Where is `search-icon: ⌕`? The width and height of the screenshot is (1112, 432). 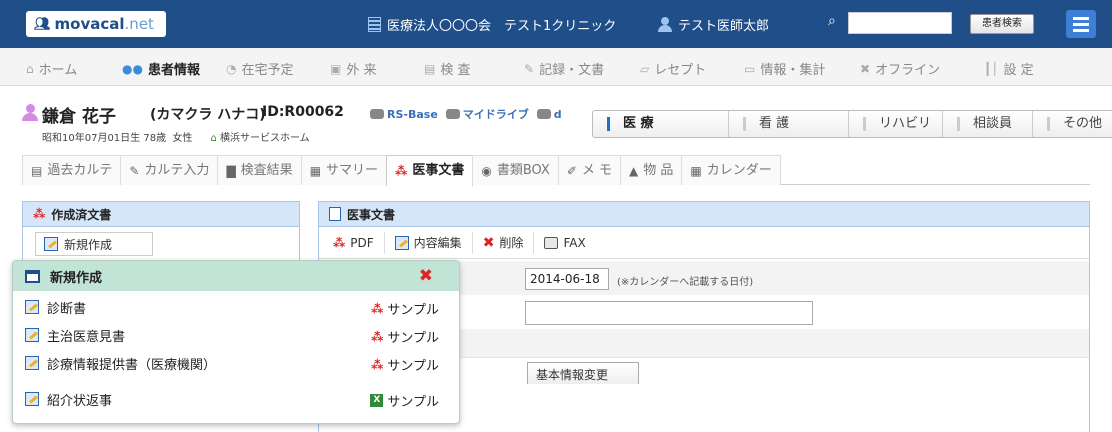 search-icon: ⌕ is located at coordinates (832, 21).